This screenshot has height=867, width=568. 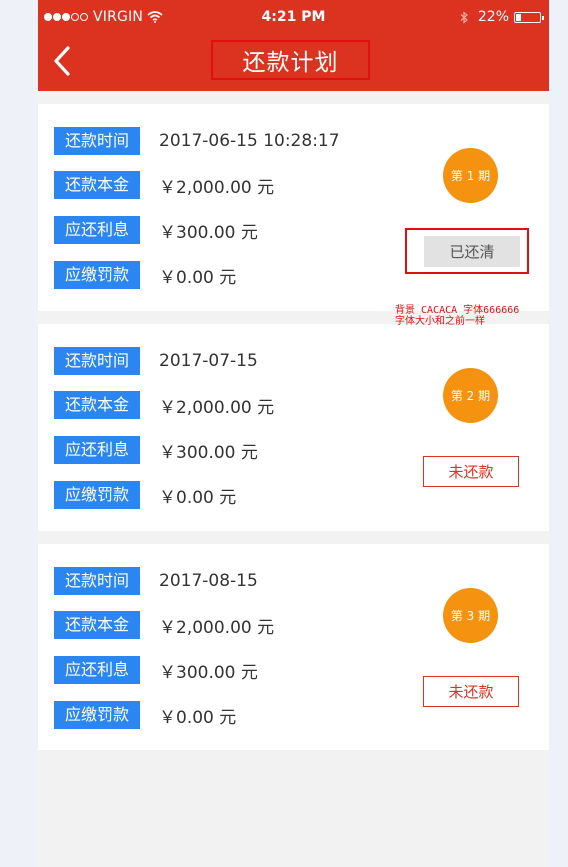 What do you see at coordinates (293, 18) in the screenshot?
I see `status-bar: VIRGIN 4:21 PM 22%` at bounding box center [293, 18].